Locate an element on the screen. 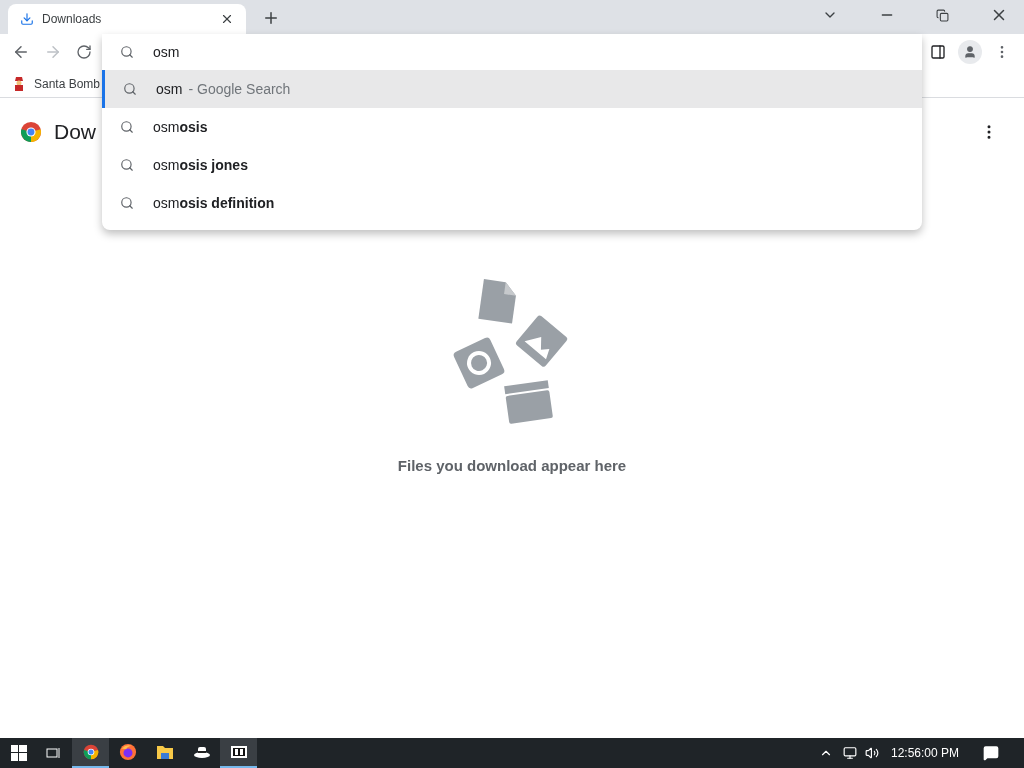 Image resolution: width=1024 pixels, height=768 pixels. santa-icon is located at coordinates (19, 83).